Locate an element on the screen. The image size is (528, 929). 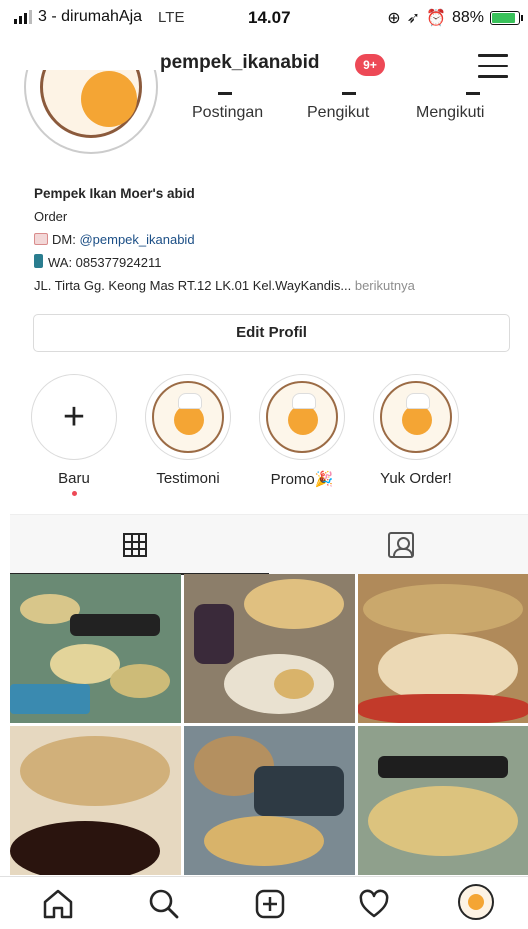
alarm-icon: ⏰ is located at coordinates (436, 18).